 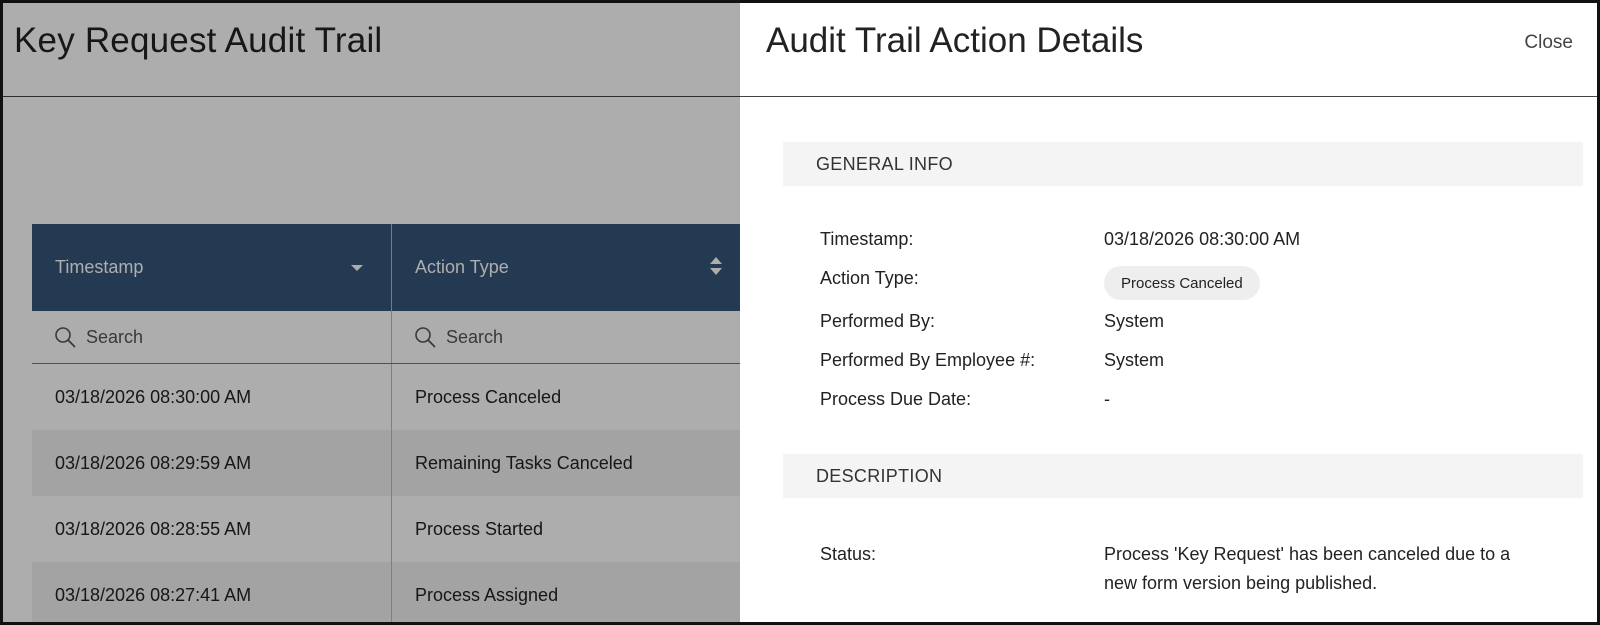 I want to click on section-title: DESCRIPTION, so click(x=879, y=476).